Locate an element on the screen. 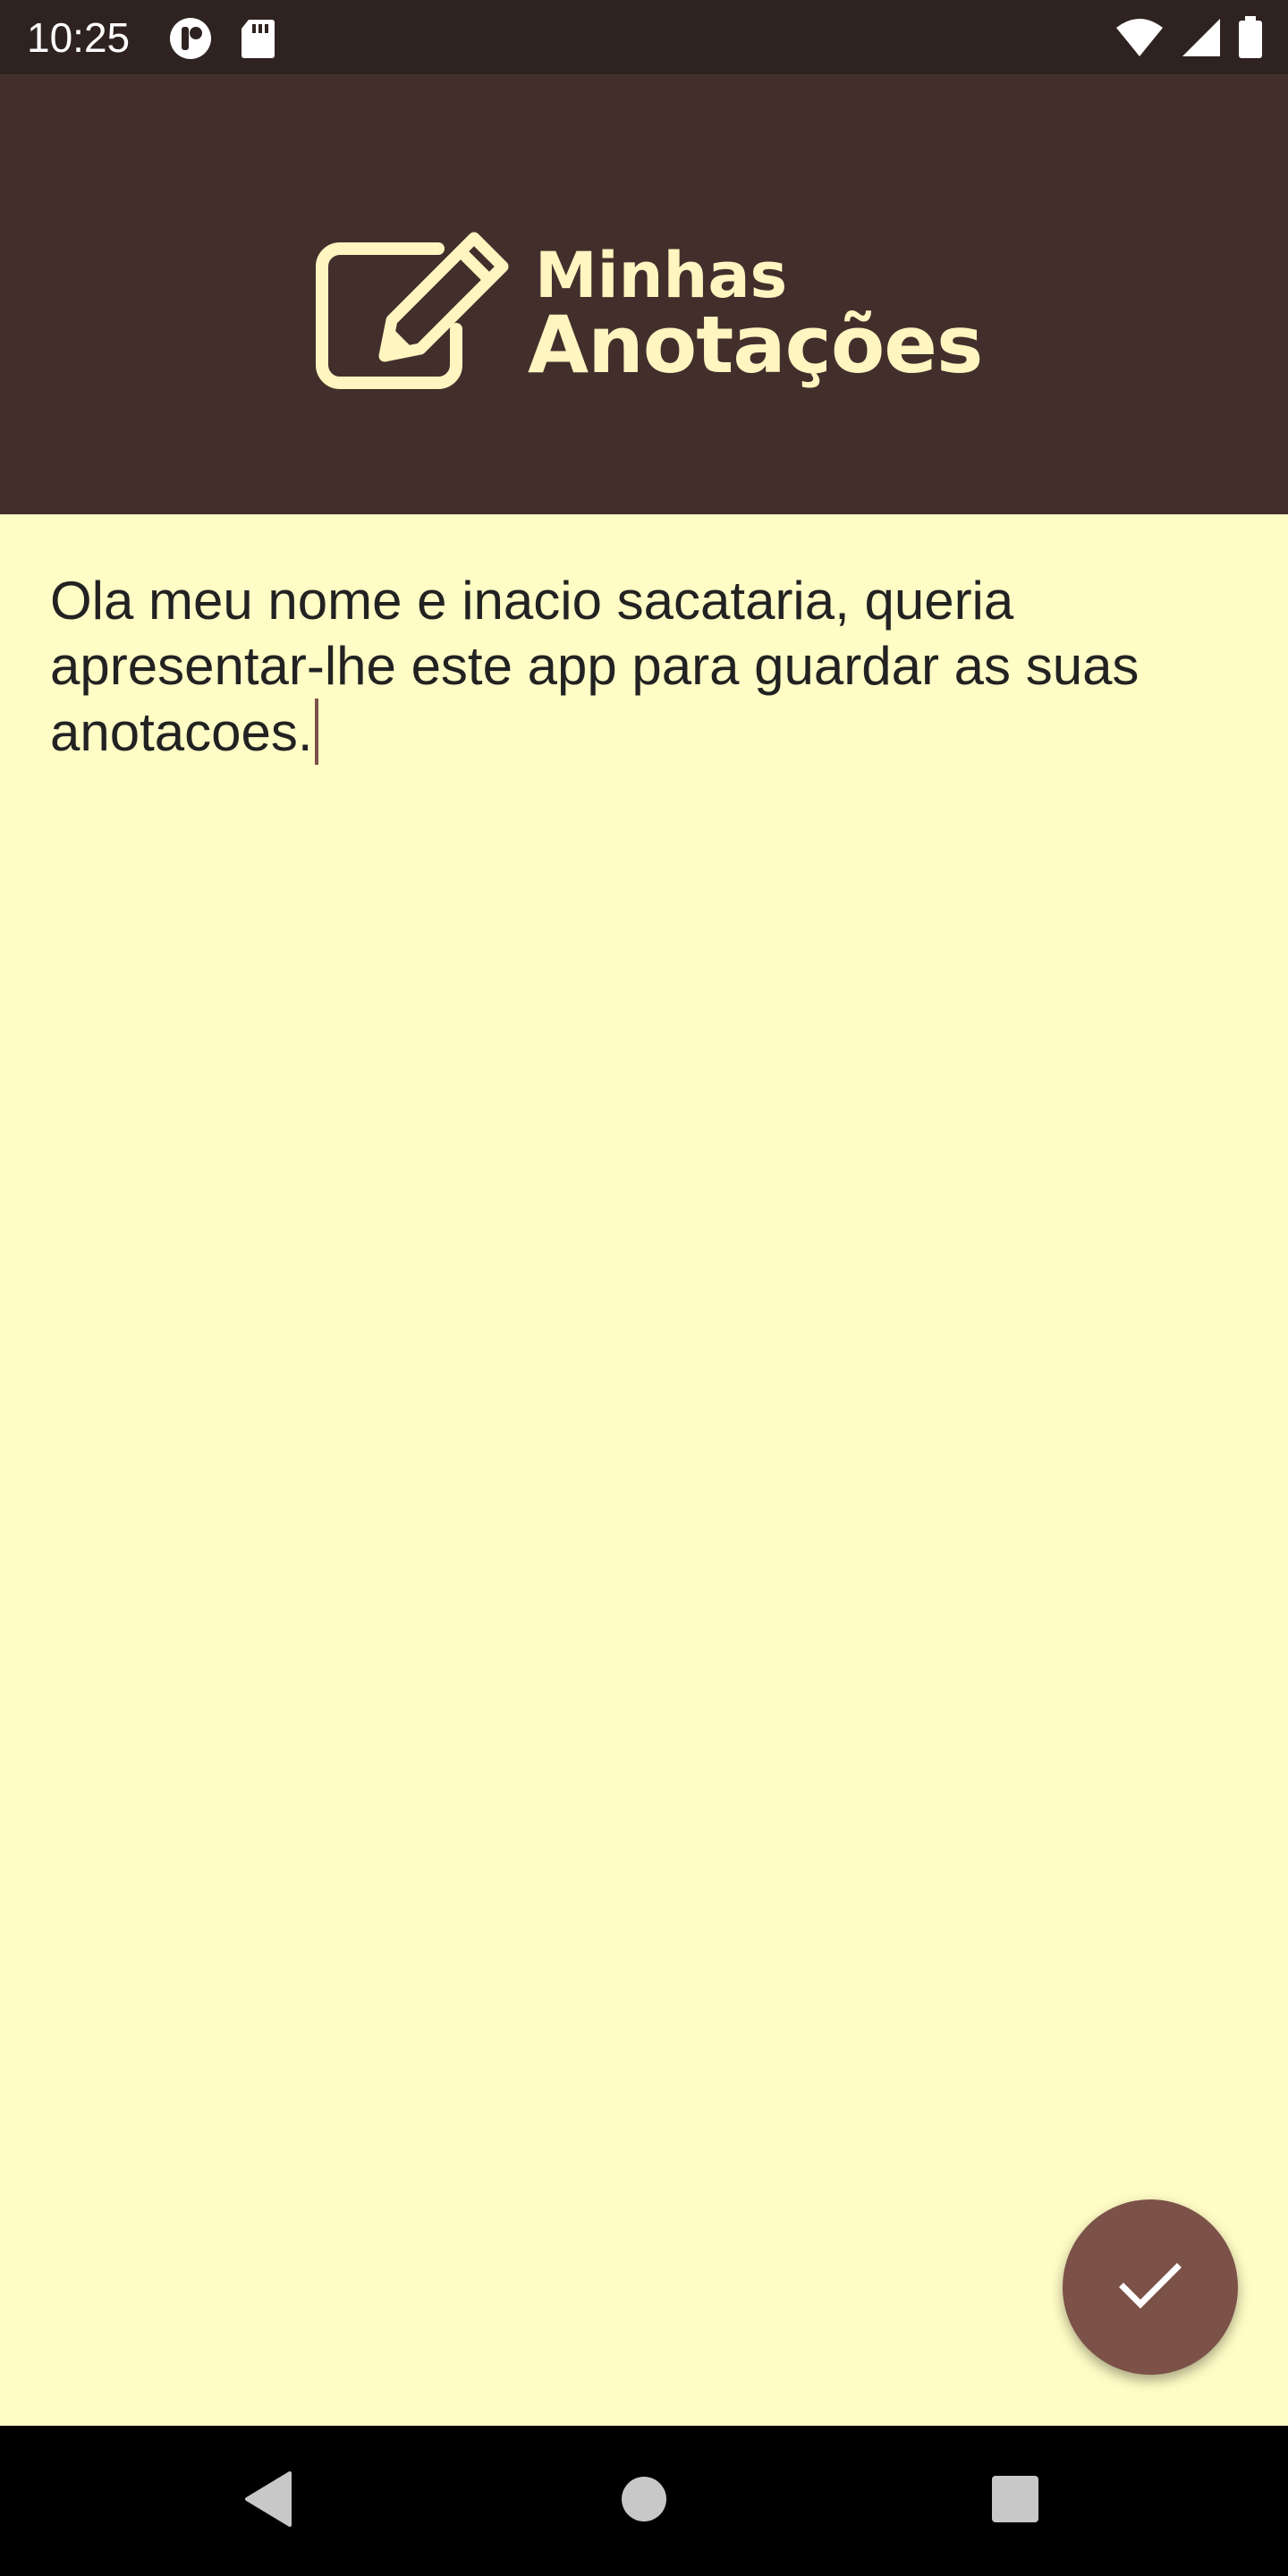 Image resolution: width=1288 pixels, height=2576 pixels. app-logo: Minhas Anotações is located at coordinates (644, 311).